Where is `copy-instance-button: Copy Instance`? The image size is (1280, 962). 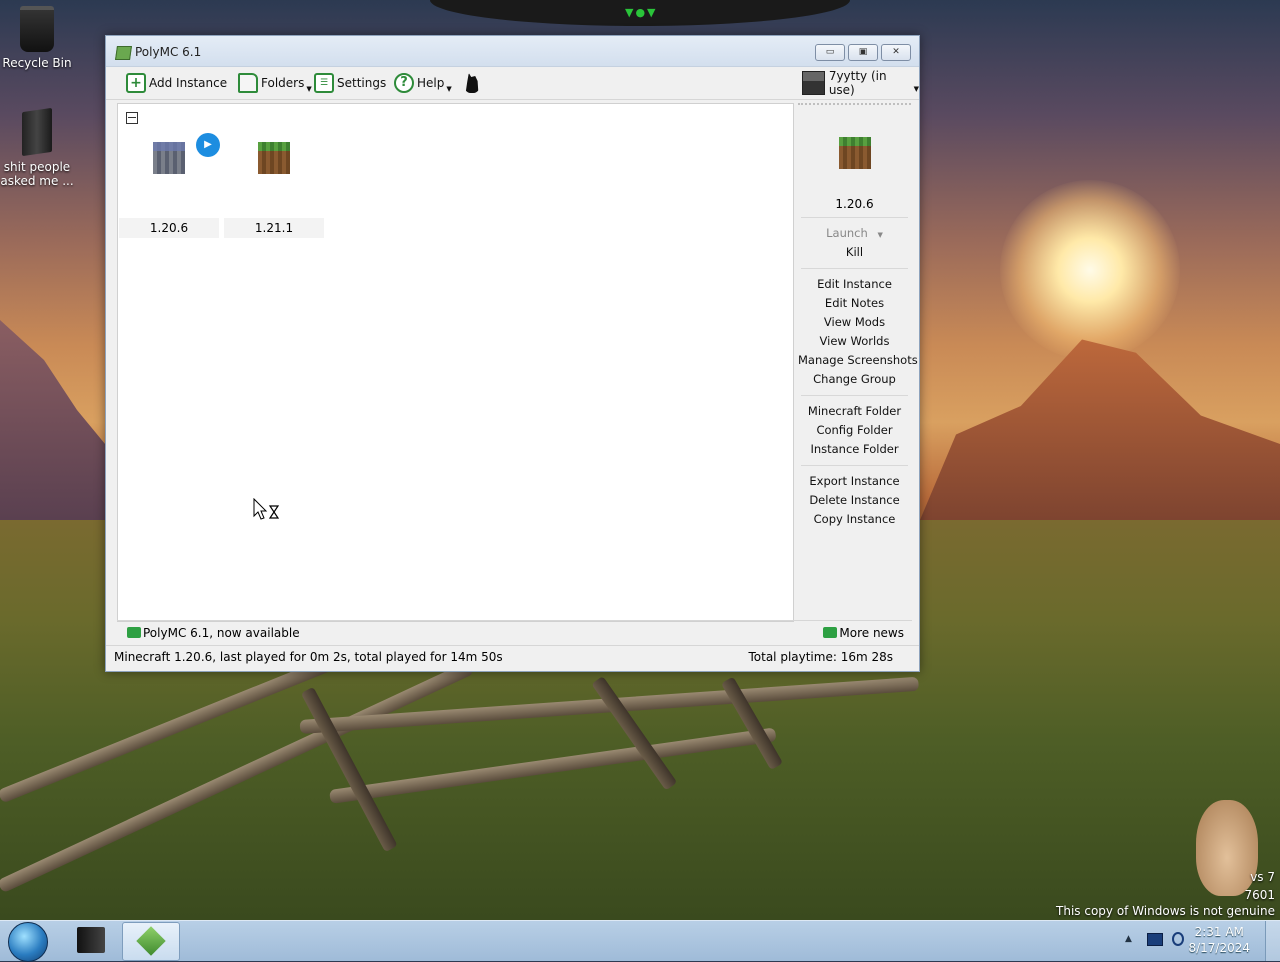
copy-instance-button: Copy Instance is located at coordinates (854, 519).